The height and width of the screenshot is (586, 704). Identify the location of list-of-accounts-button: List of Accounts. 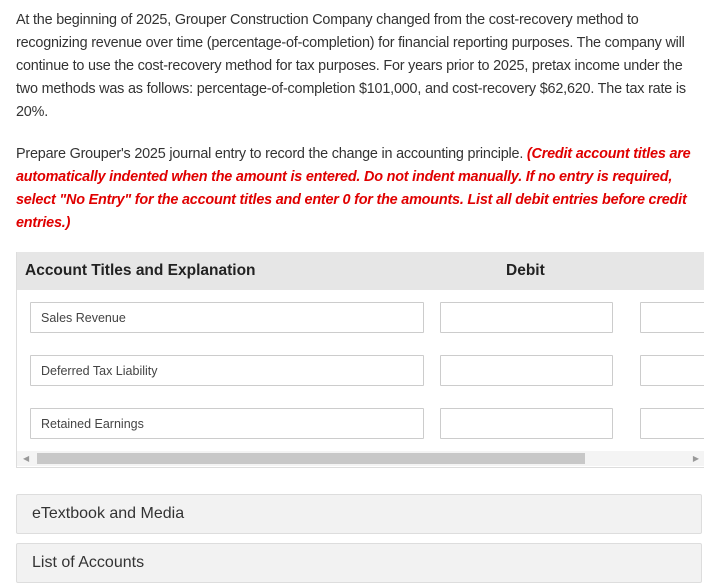
(359, 563).